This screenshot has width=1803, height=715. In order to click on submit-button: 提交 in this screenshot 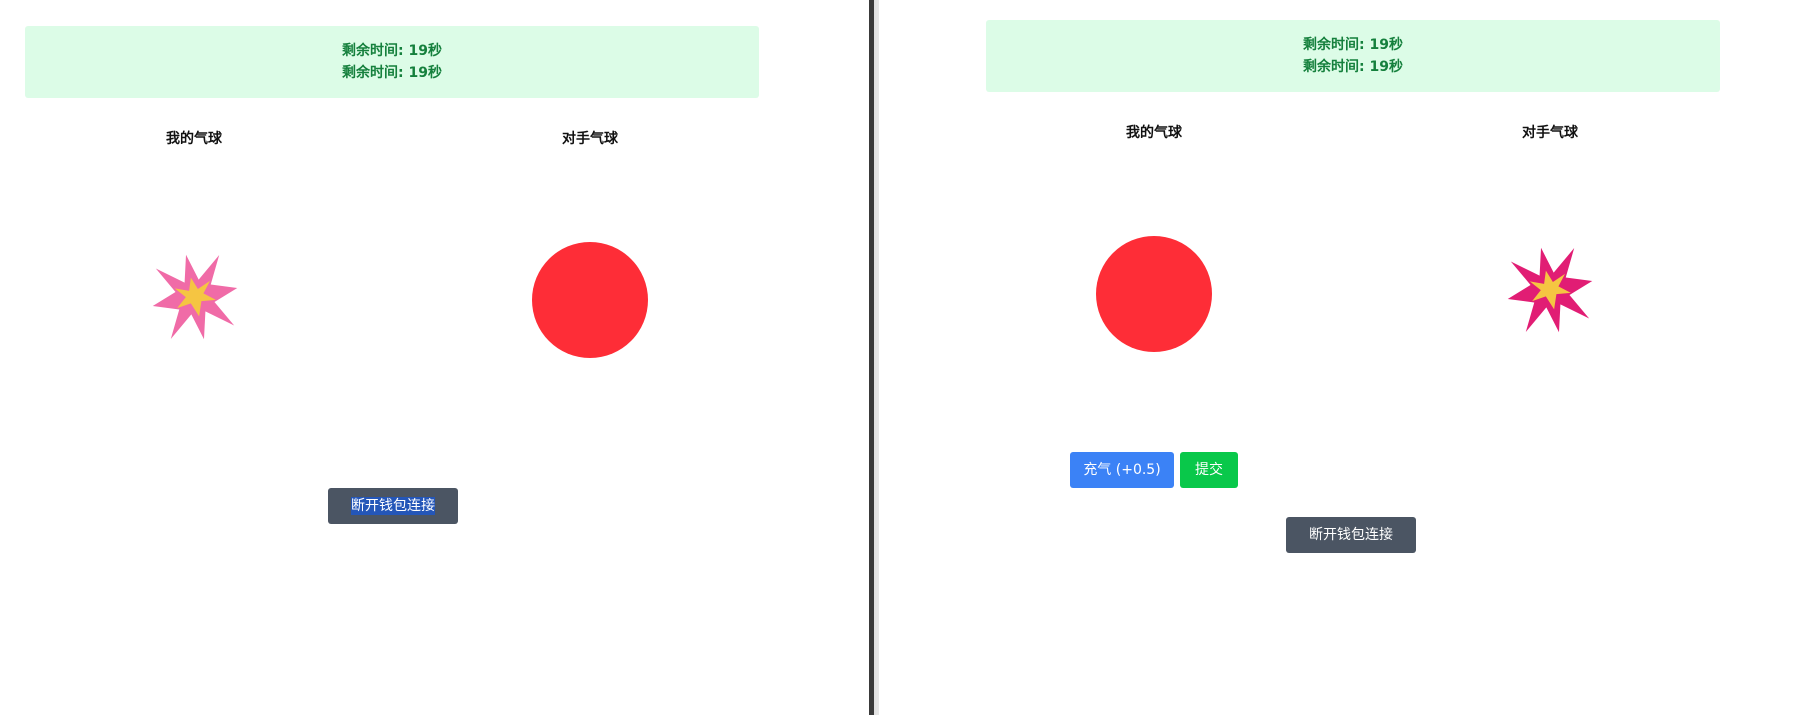, I will do `click(1209, 470)`.